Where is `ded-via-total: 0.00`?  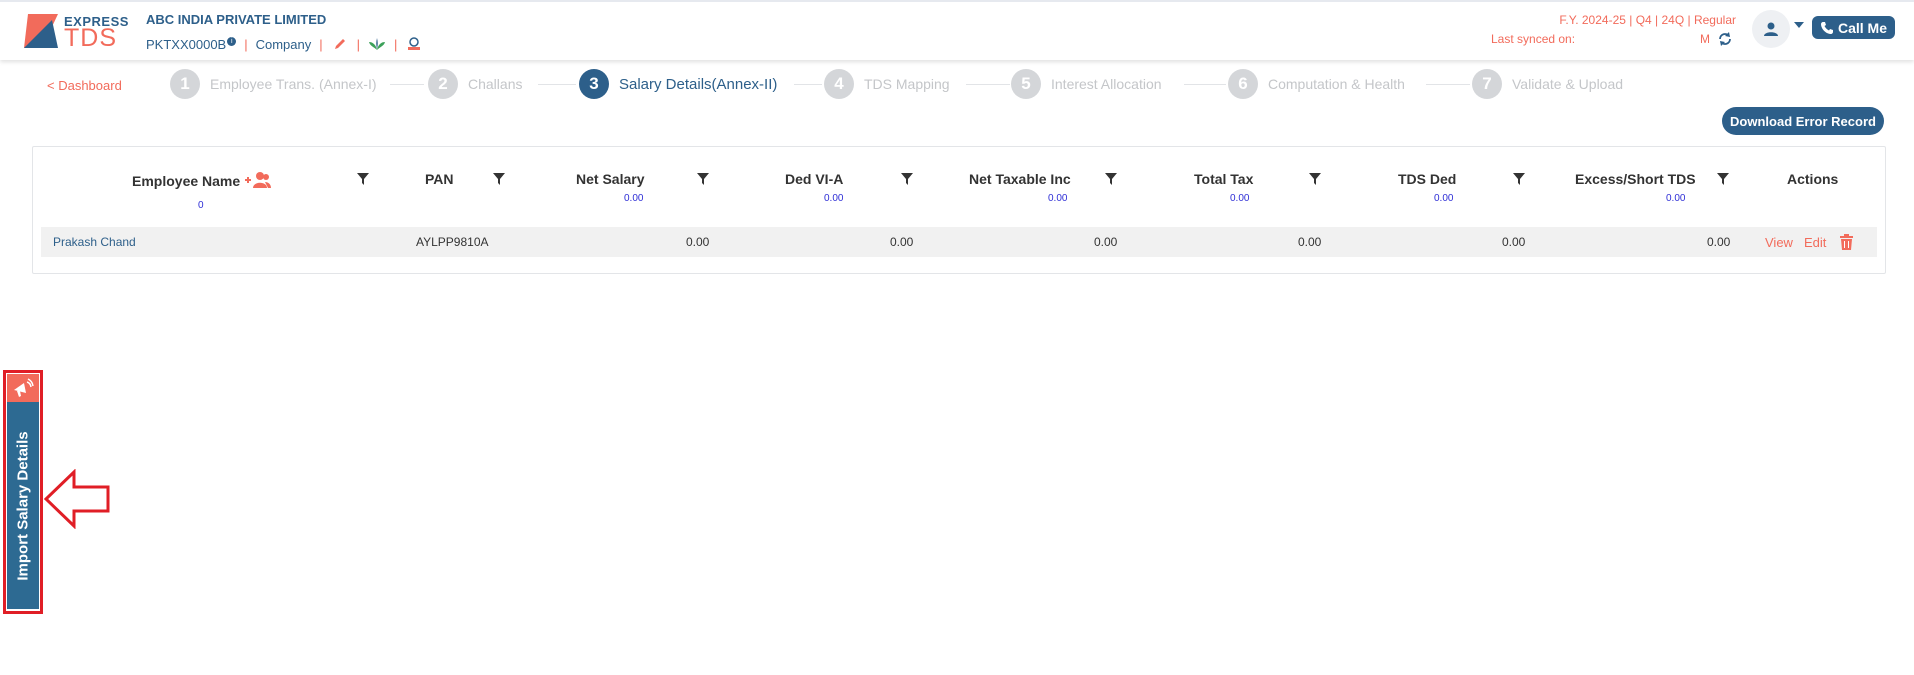 ded-via-total: 0.00 is located at coordinates (834, 198).